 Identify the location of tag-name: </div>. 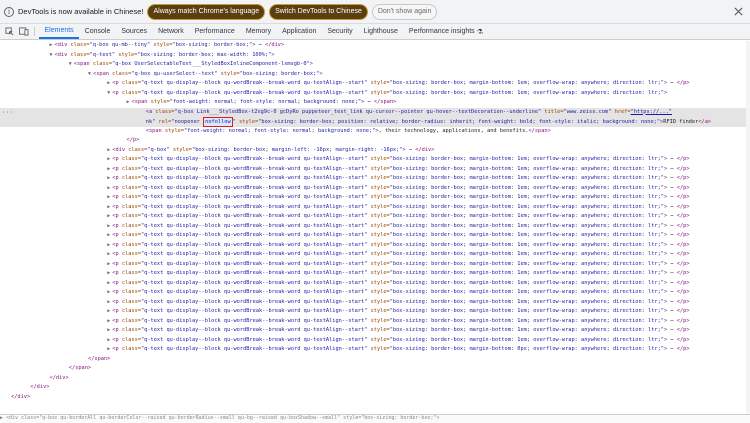
(425, 149).